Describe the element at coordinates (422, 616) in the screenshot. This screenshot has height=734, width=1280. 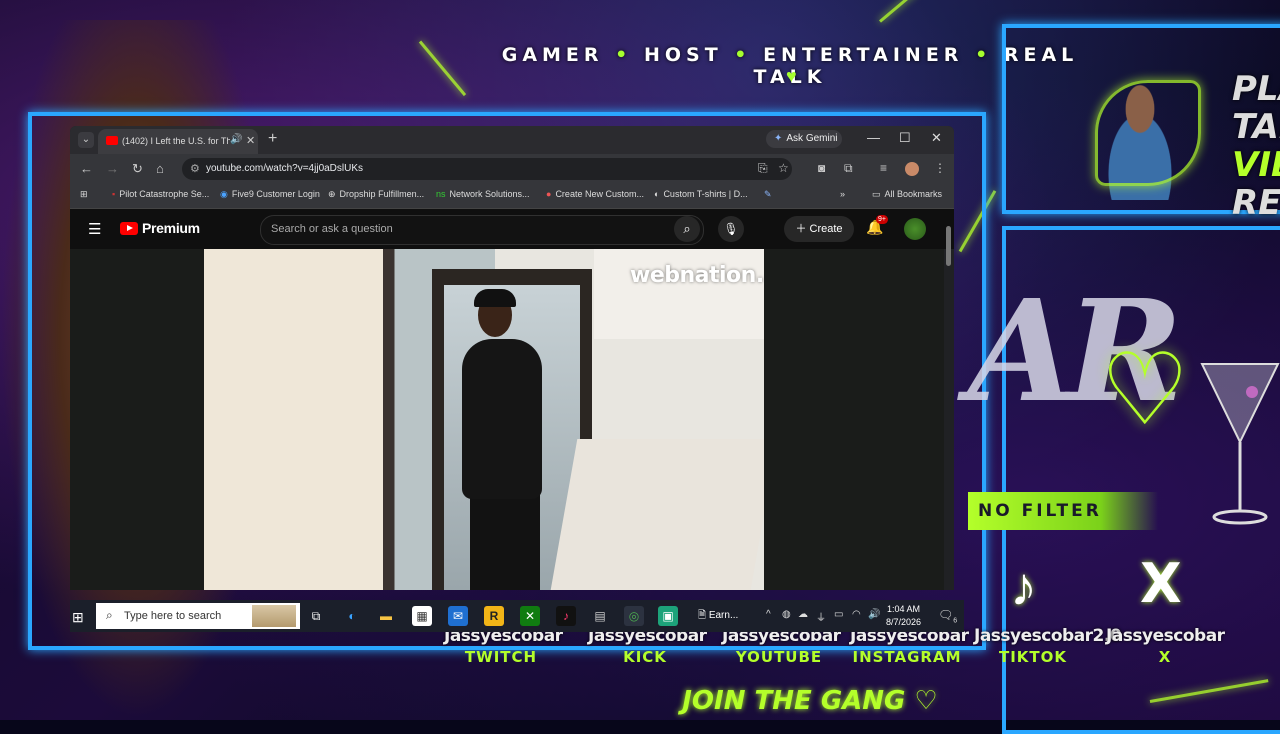
I see `microsoft-store-icon: ▦` at that location.